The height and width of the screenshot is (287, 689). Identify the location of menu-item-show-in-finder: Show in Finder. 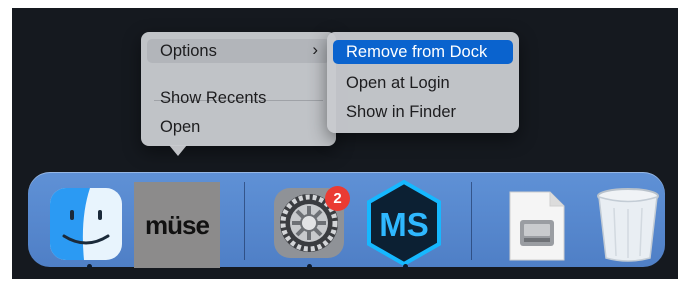
(423, 112).